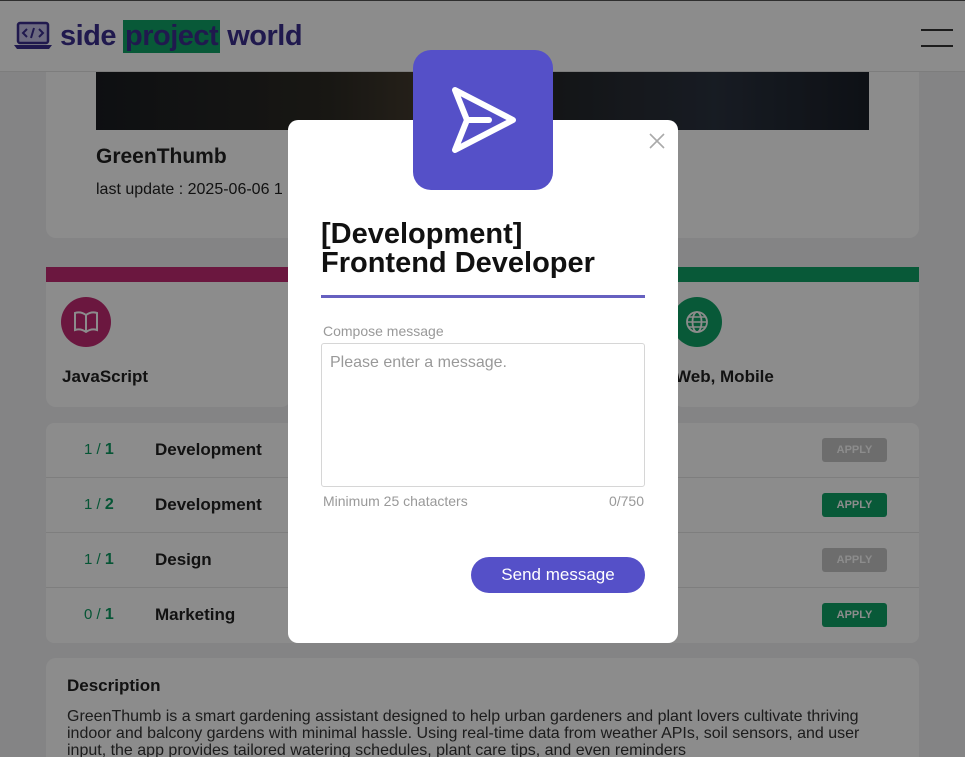 This screenshot has height=757, width=965. I want to click on send-message-button: Send message, so click(558, 575).